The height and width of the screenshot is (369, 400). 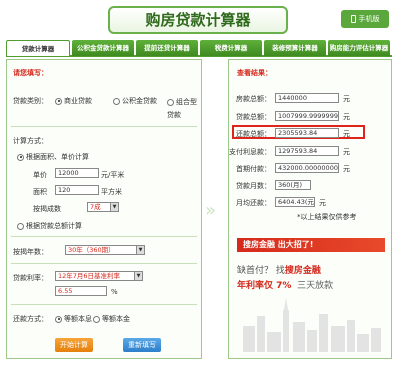 I want to click on loan-type-provident: 公积金贷款, so click(x=135, y=101).